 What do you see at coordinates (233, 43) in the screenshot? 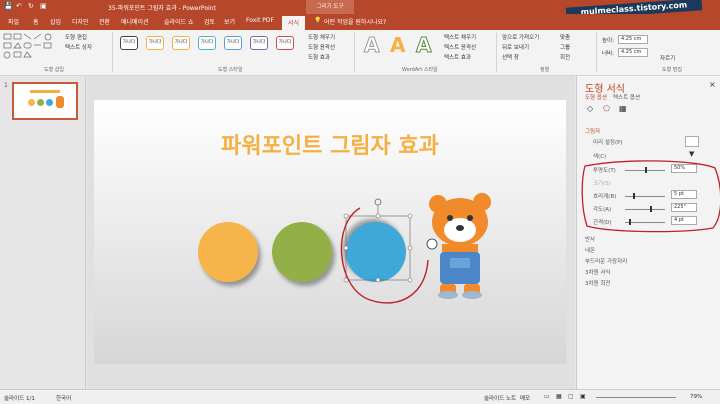
I see `style-swatch-5: 가나다` at bounding box center [233, 43].